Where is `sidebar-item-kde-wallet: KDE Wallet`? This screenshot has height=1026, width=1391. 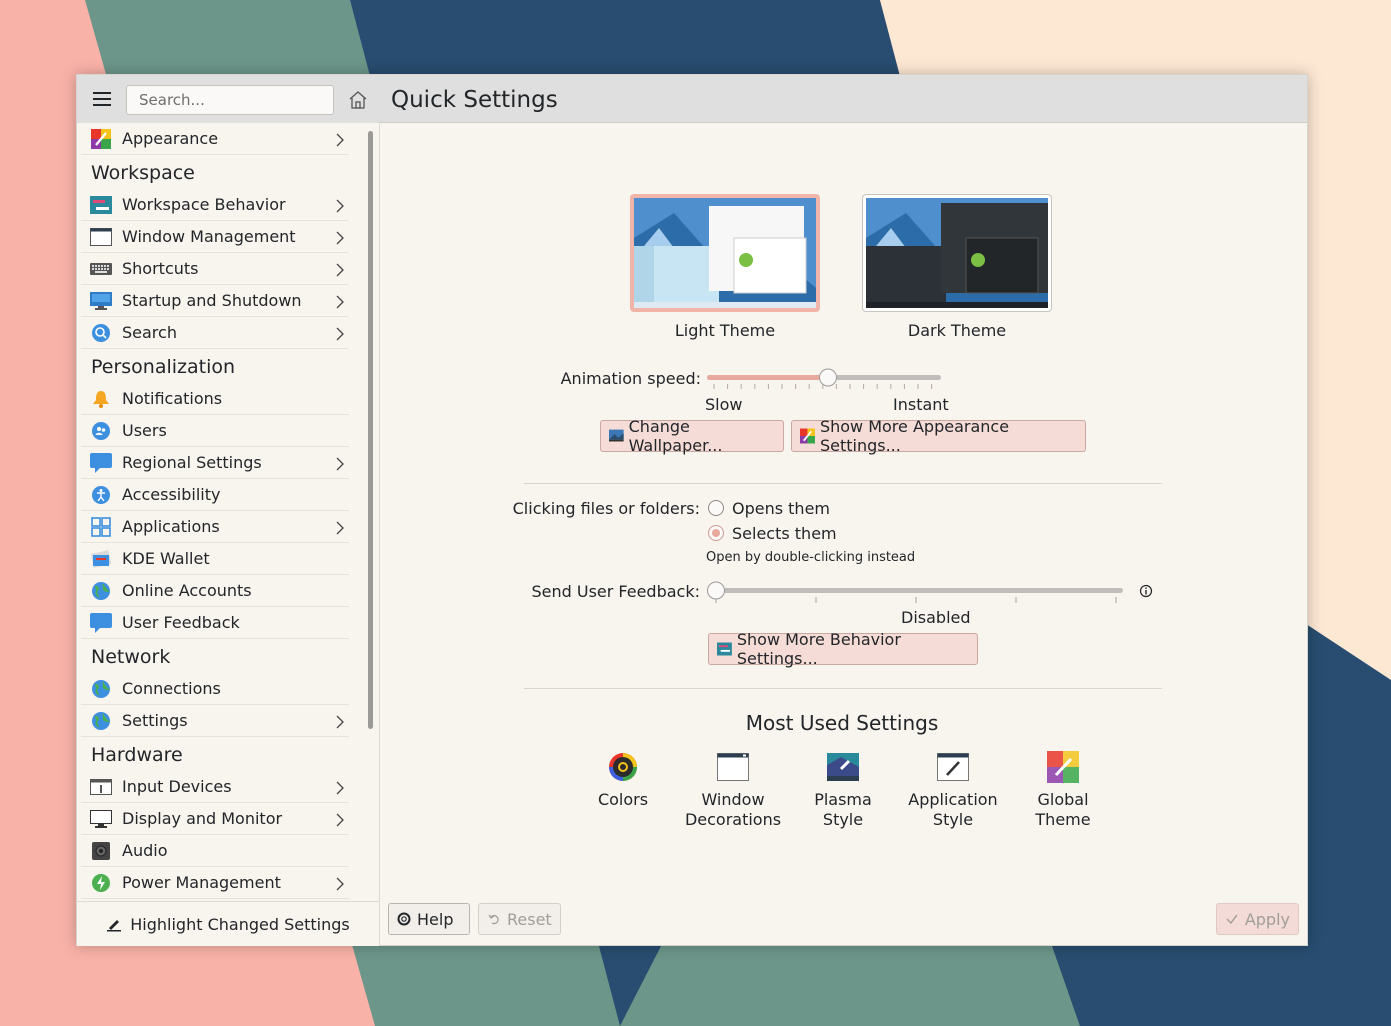
sidebar-item-kde-wallet: KDE Wallet is located at coordinates (215, 559).